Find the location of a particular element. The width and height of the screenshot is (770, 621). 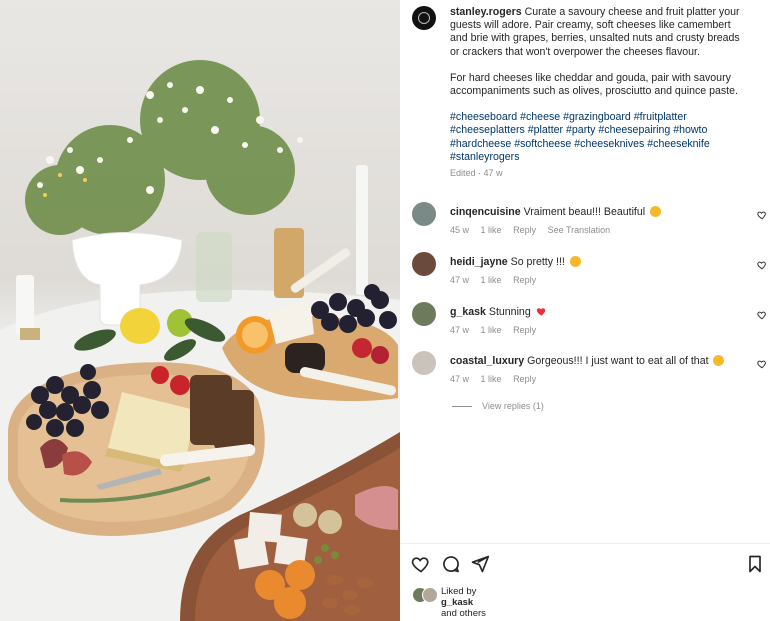

comment-age: 45 w is located at coordinates (460, 230).